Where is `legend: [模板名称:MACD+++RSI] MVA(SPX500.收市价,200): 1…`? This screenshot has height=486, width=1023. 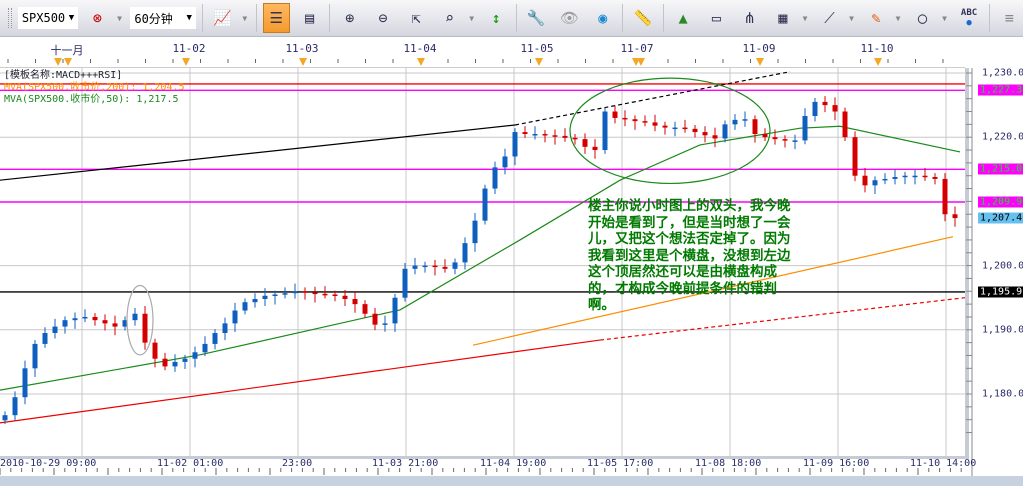
legend: [模板名称:MACD+++RSI] MVA(SPX500.收市价,200): 1… is located at coordinates (94, 88).